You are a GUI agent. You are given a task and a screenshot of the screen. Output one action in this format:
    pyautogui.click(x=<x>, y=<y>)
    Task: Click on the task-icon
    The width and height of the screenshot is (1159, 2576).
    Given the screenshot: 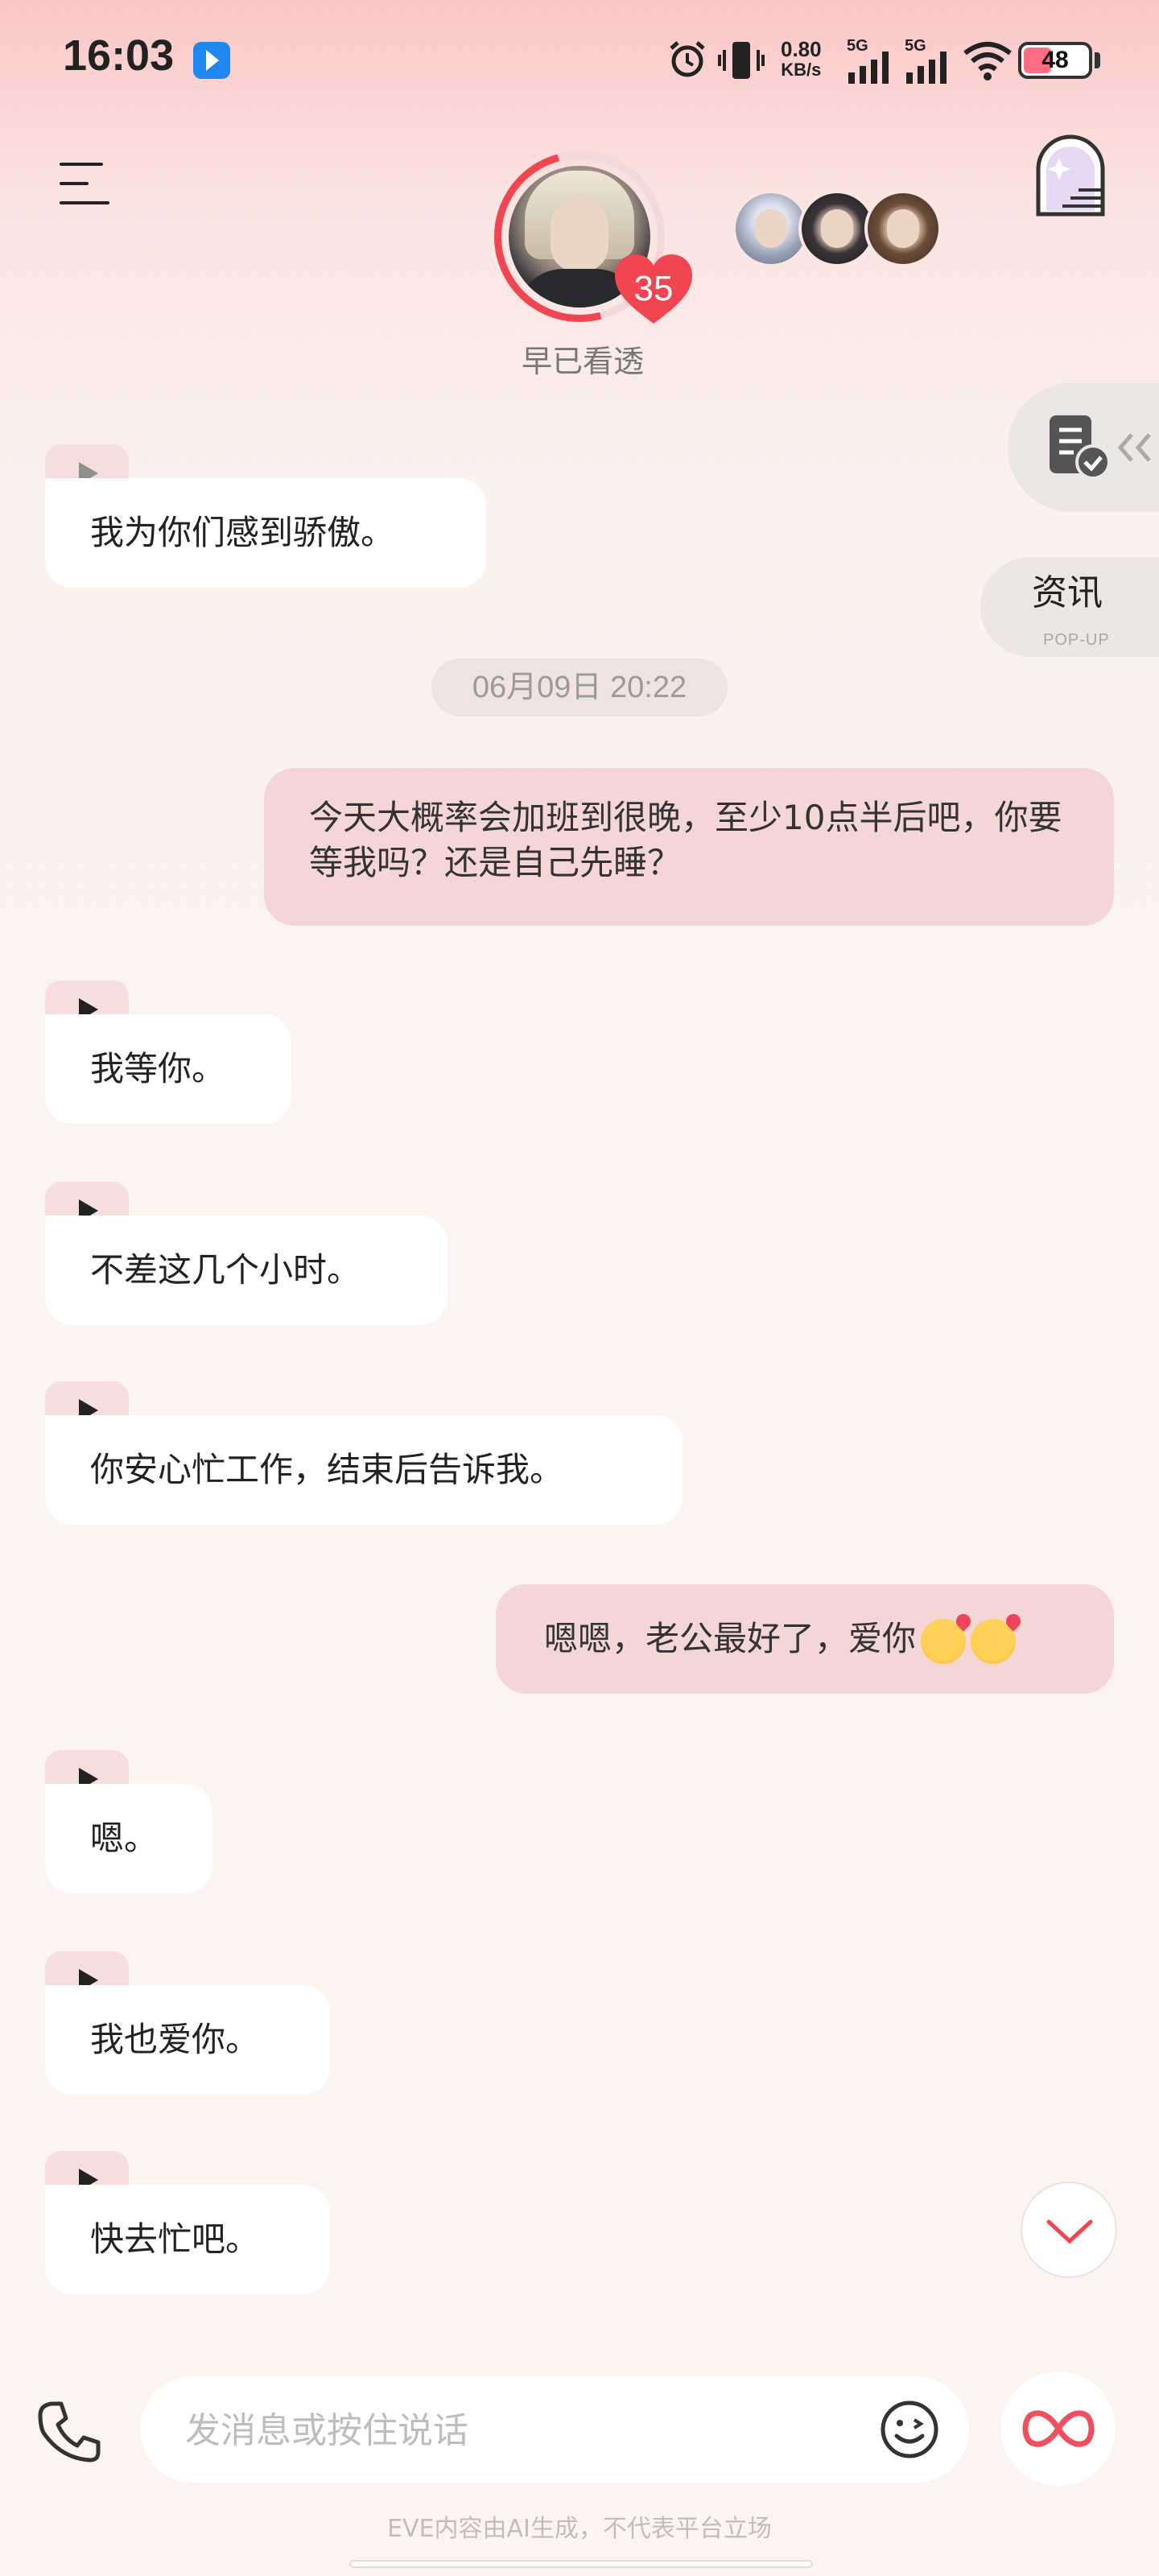 What is the action you would take?
    pyautogui.click(x=1080, y=447)
    